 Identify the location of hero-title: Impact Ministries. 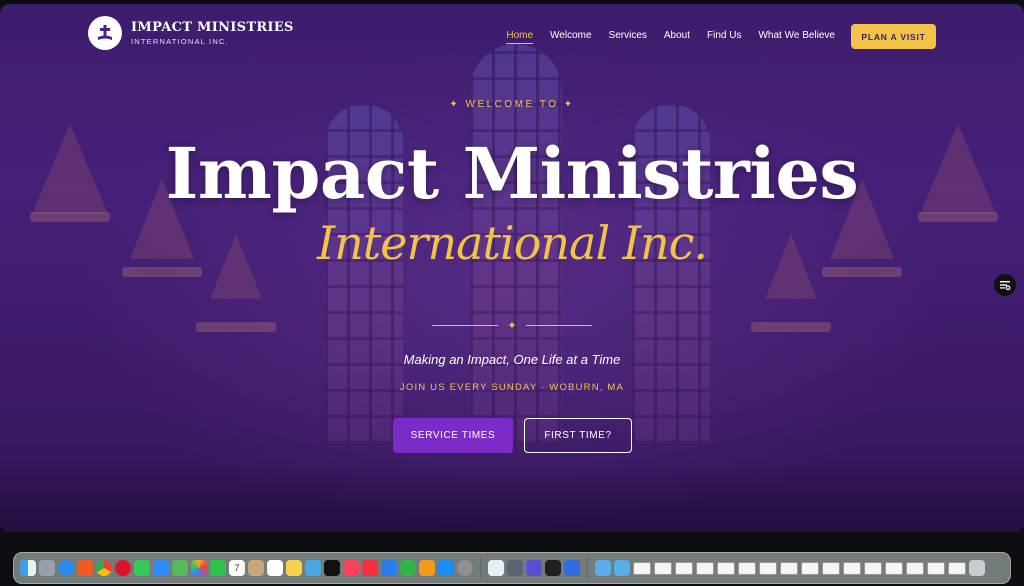
(512, 173).